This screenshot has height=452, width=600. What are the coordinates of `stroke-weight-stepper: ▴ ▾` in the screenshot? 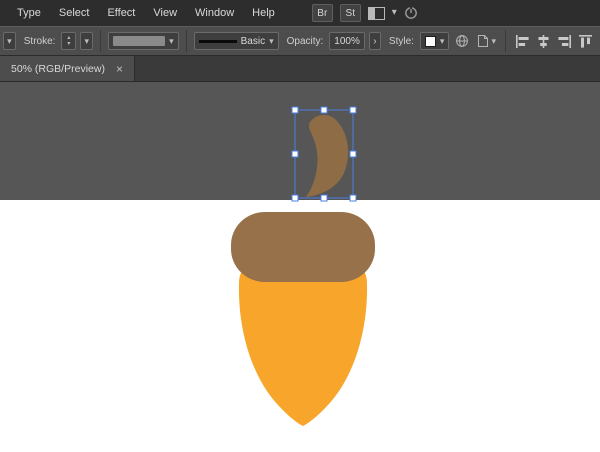 It's located at (69, 41).